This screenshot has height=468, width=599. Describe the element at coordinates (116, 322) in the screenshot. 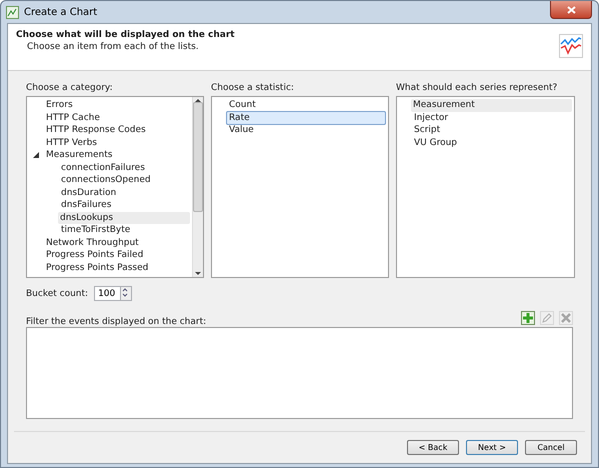

I see `filter-label: Filter the events displayed on the chart:` at that location.